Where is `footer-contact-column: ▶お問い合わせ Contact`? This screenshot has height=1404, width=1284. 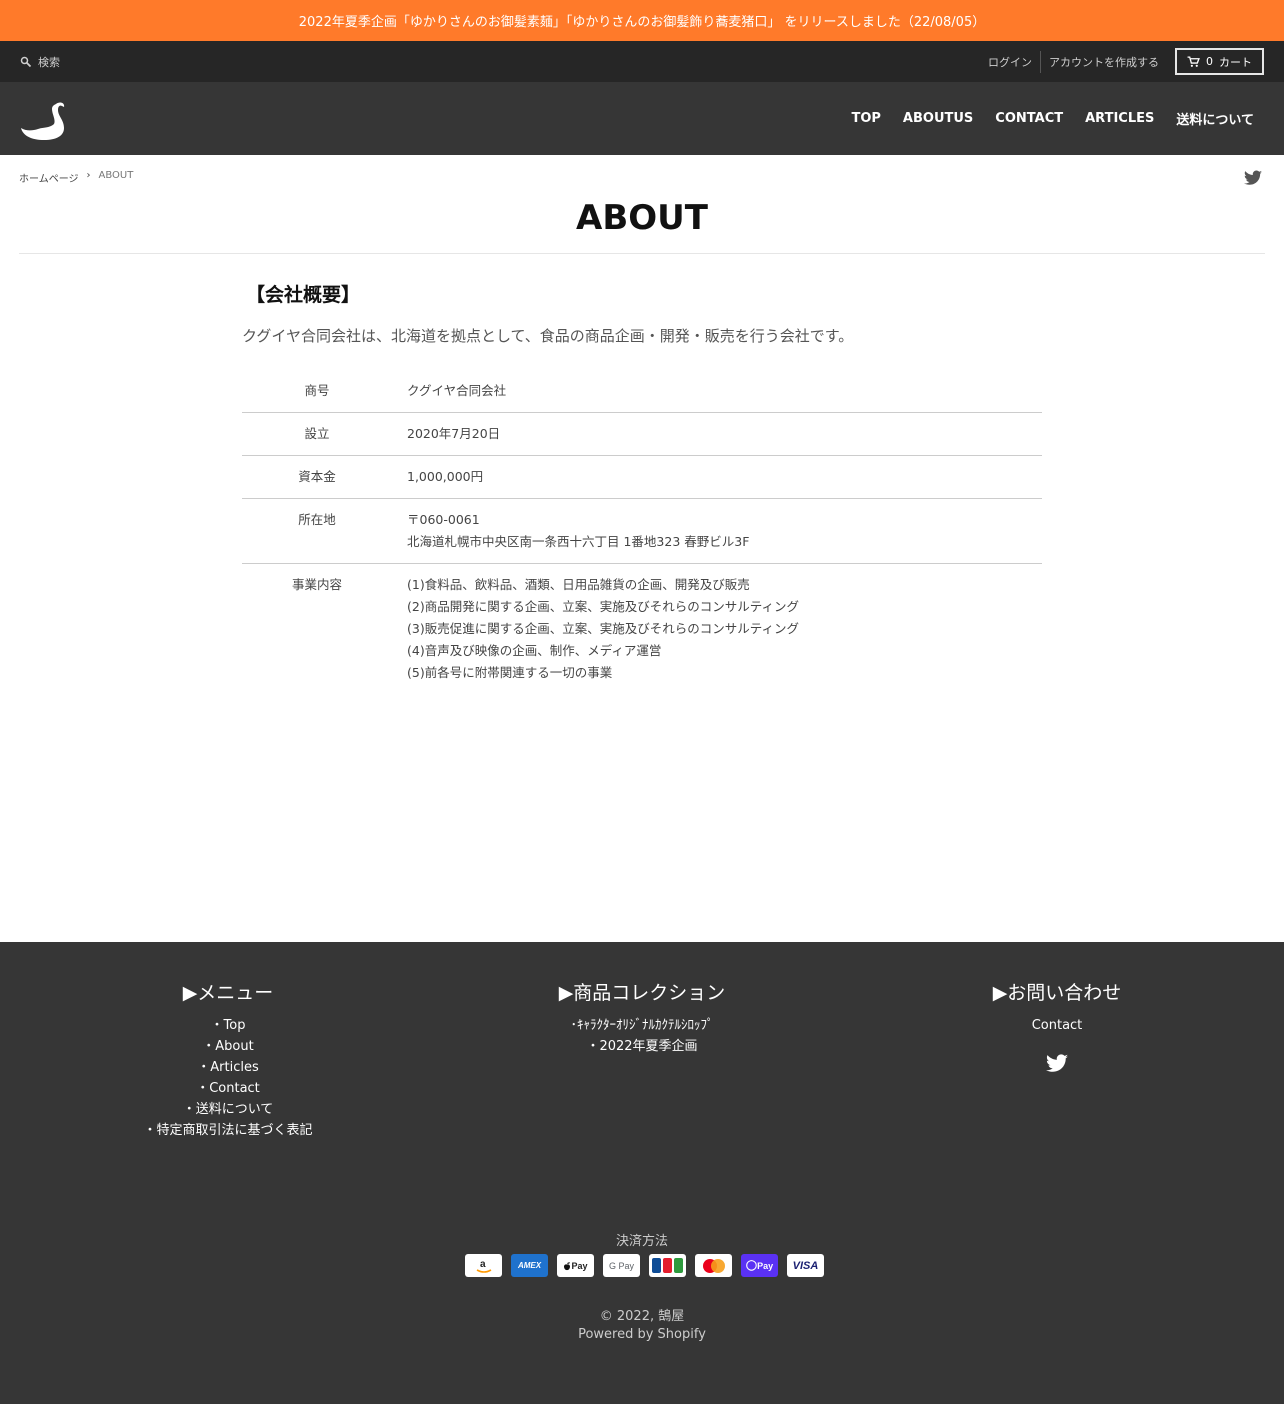
footer-contact-column: ▶お問い合わせ Contact is located at coordinates (1057, 1025).